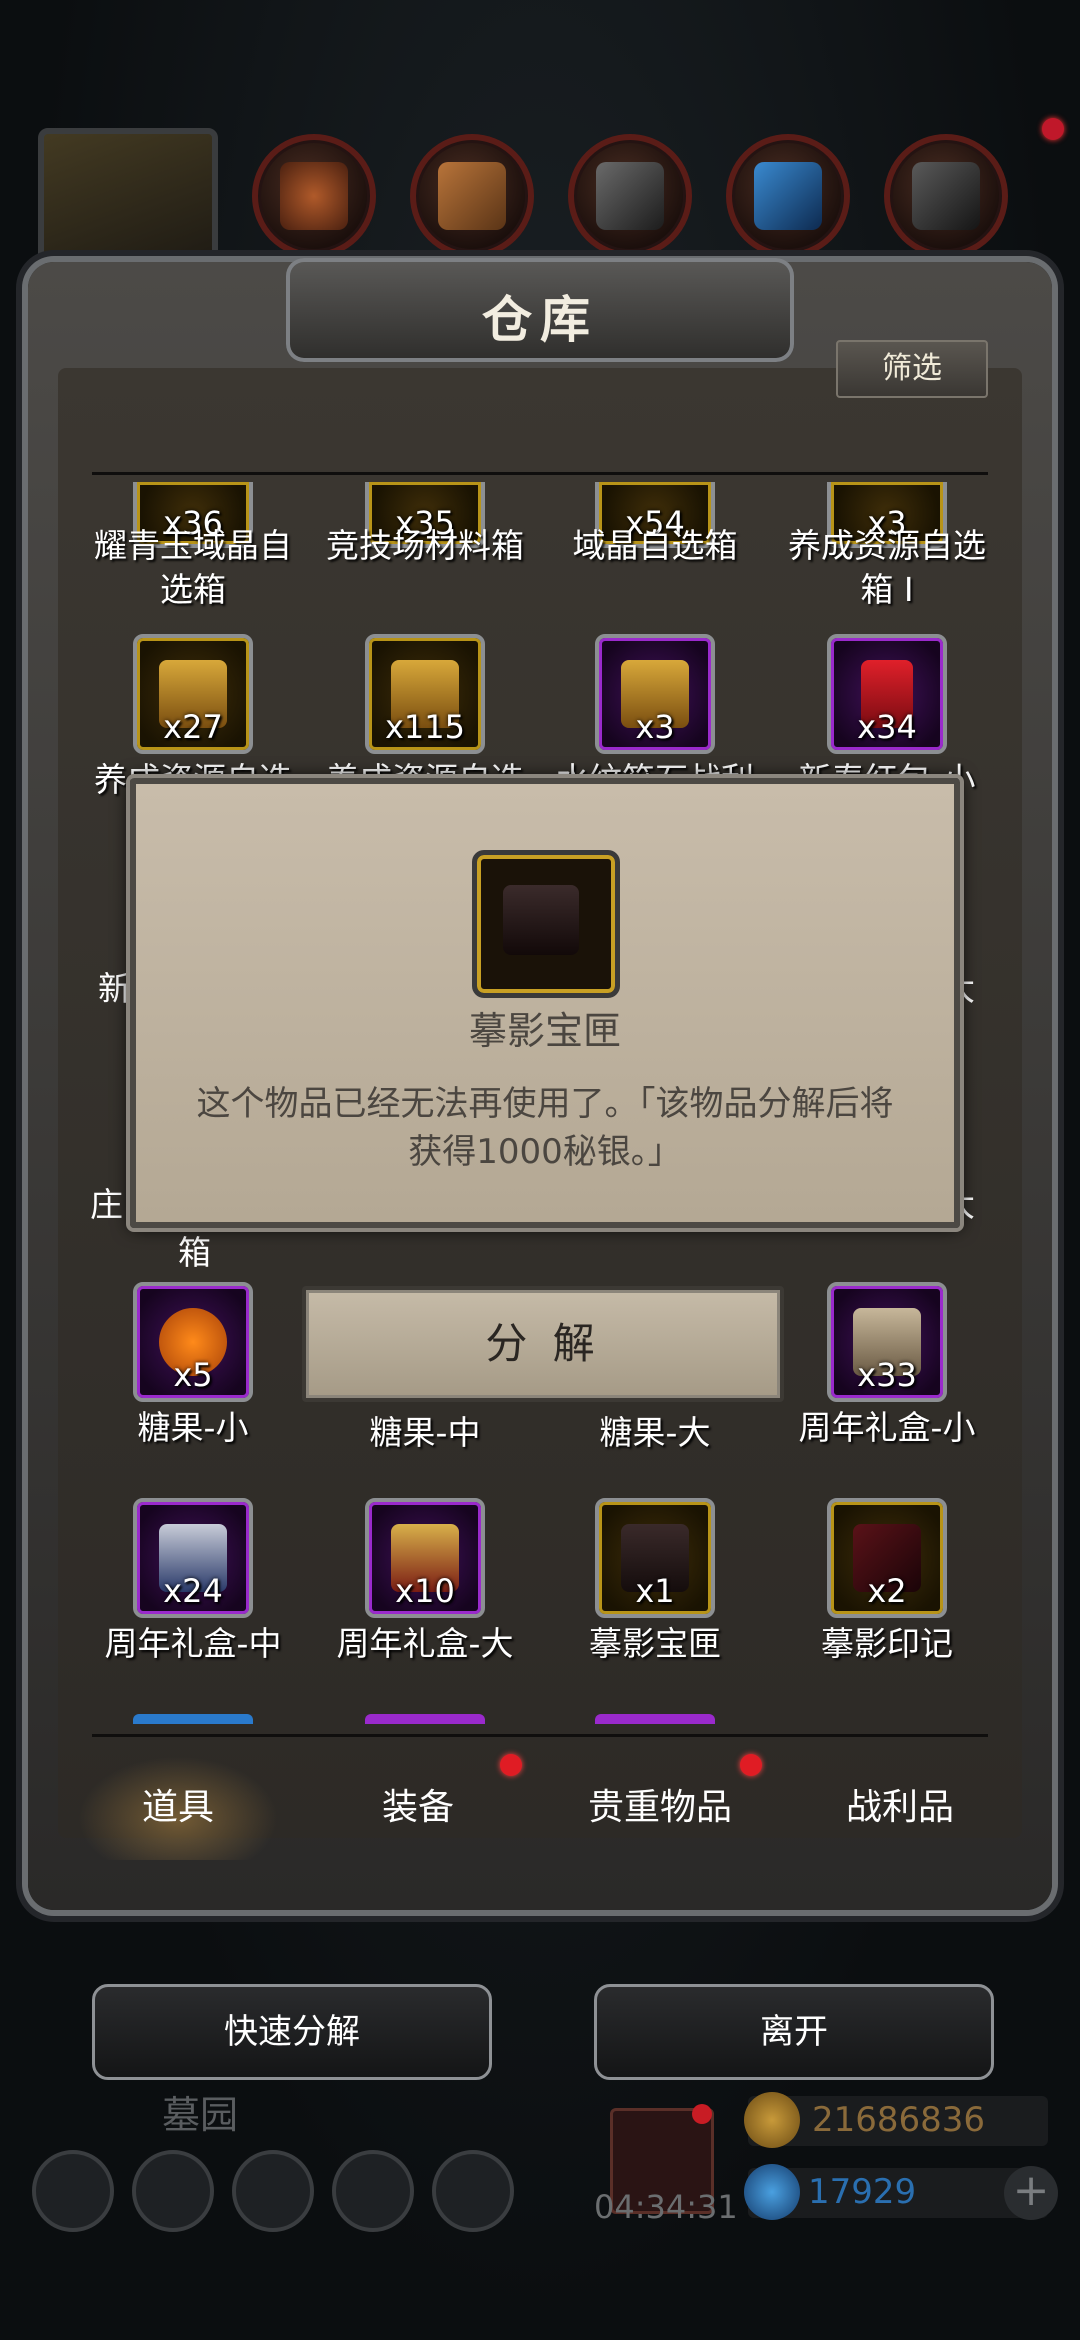 Image resolution: width=1080 pixels, height=2340 pixels. I want to click on tab-items: 道具, so click(178, 1808).